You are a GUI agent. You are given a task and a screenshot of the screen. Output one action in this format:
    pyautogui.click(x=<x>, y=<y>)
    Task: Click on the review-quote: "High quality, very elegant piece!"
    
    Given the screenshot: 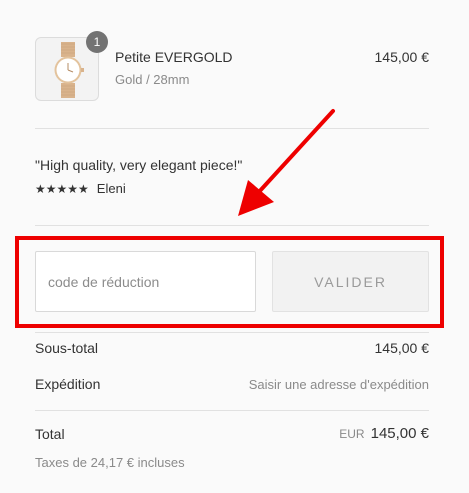 What is the action you would take?
    pyautogui.click(x=139, y=165)
    